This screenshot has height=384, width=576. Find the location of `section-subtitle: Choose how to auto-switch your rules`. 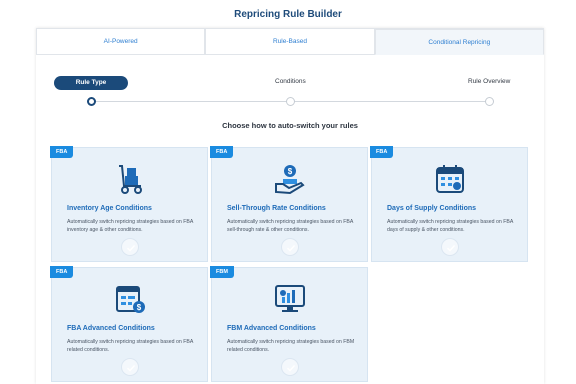

section-subtitle: Choose how to auto-switch your rules is located at coordinates (290, 125).